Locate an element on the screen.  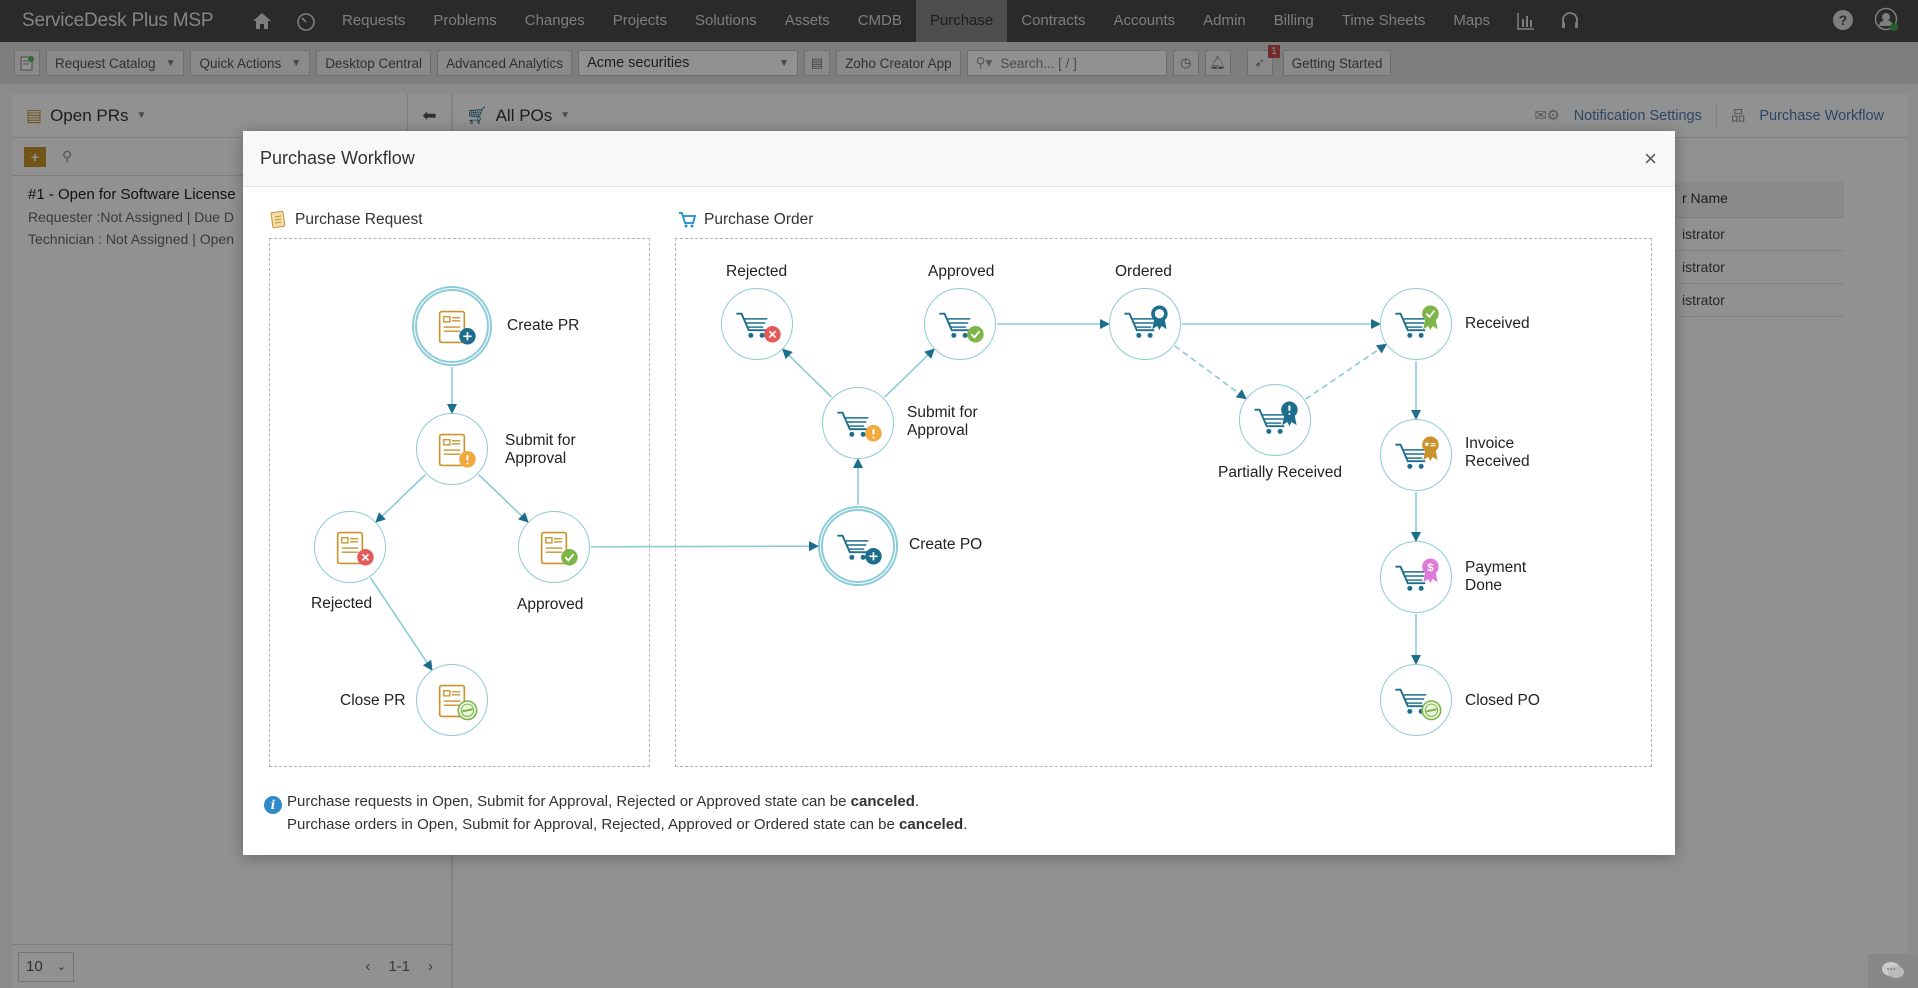
label-line: Payment is located at coordinates (1496, 567).